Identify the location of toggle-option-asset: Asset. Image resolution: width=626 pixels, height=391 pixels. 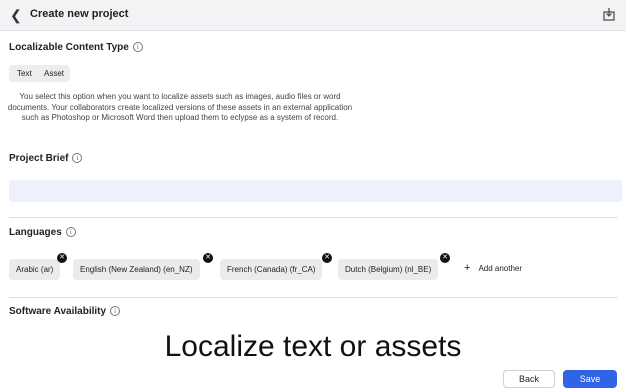
(54, 73).